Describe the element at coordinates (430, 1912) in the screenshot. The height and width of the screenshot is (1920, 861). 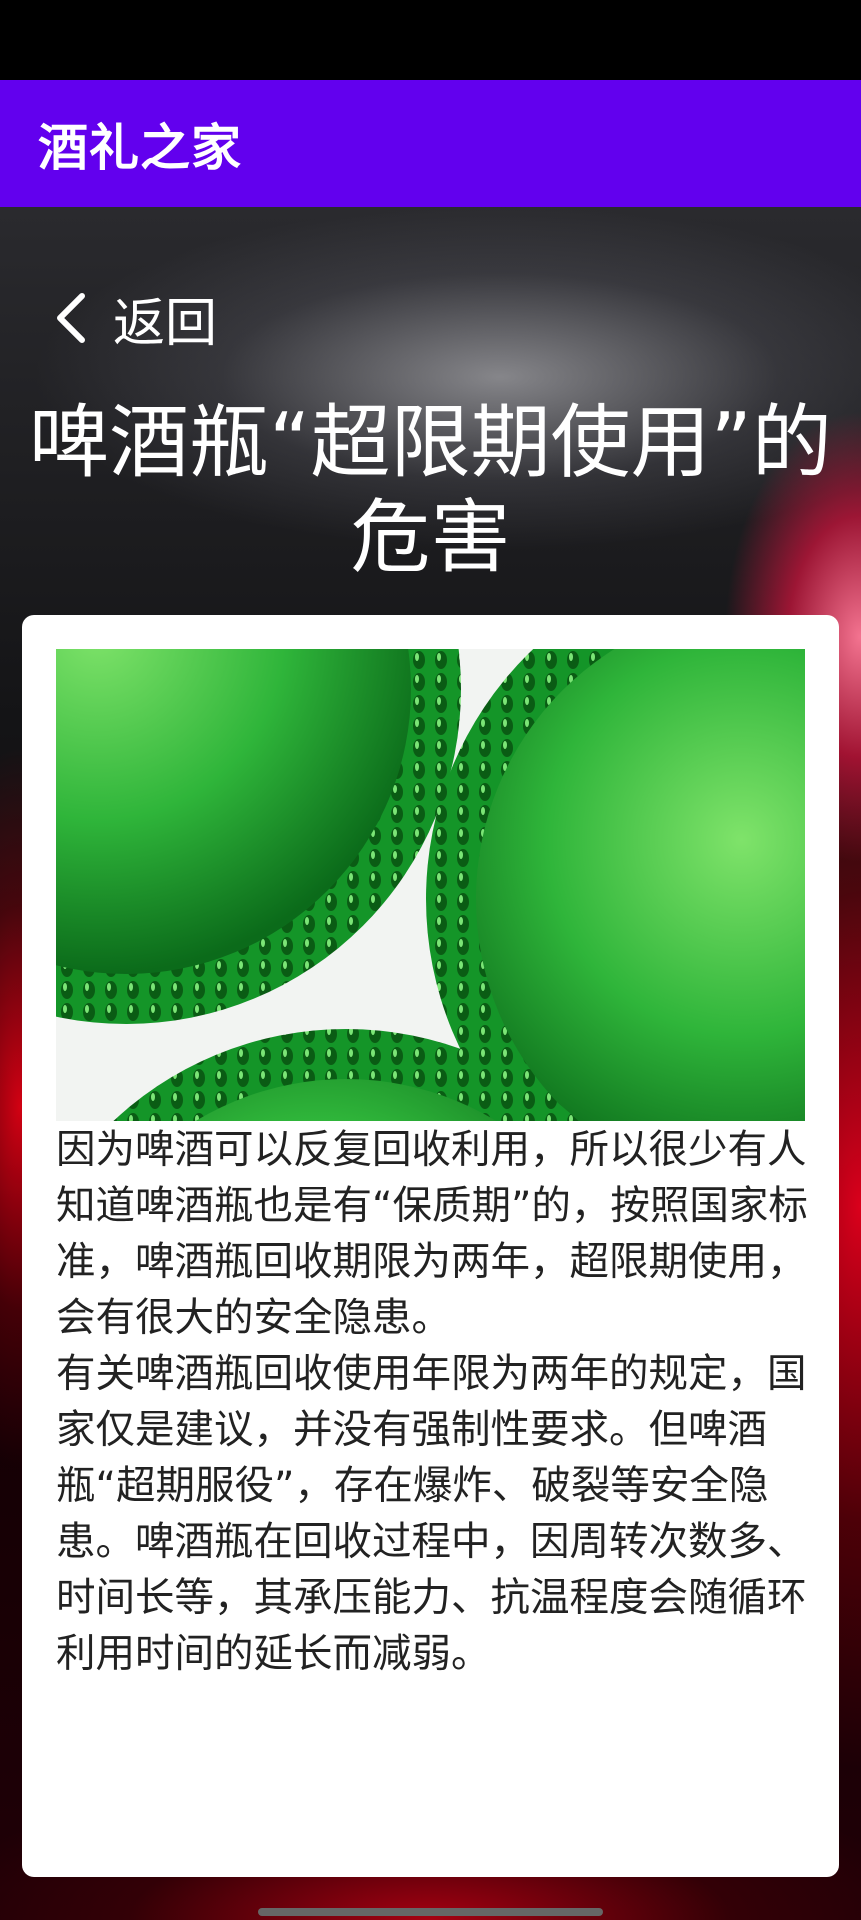
I see `gesture-bar` at that location.